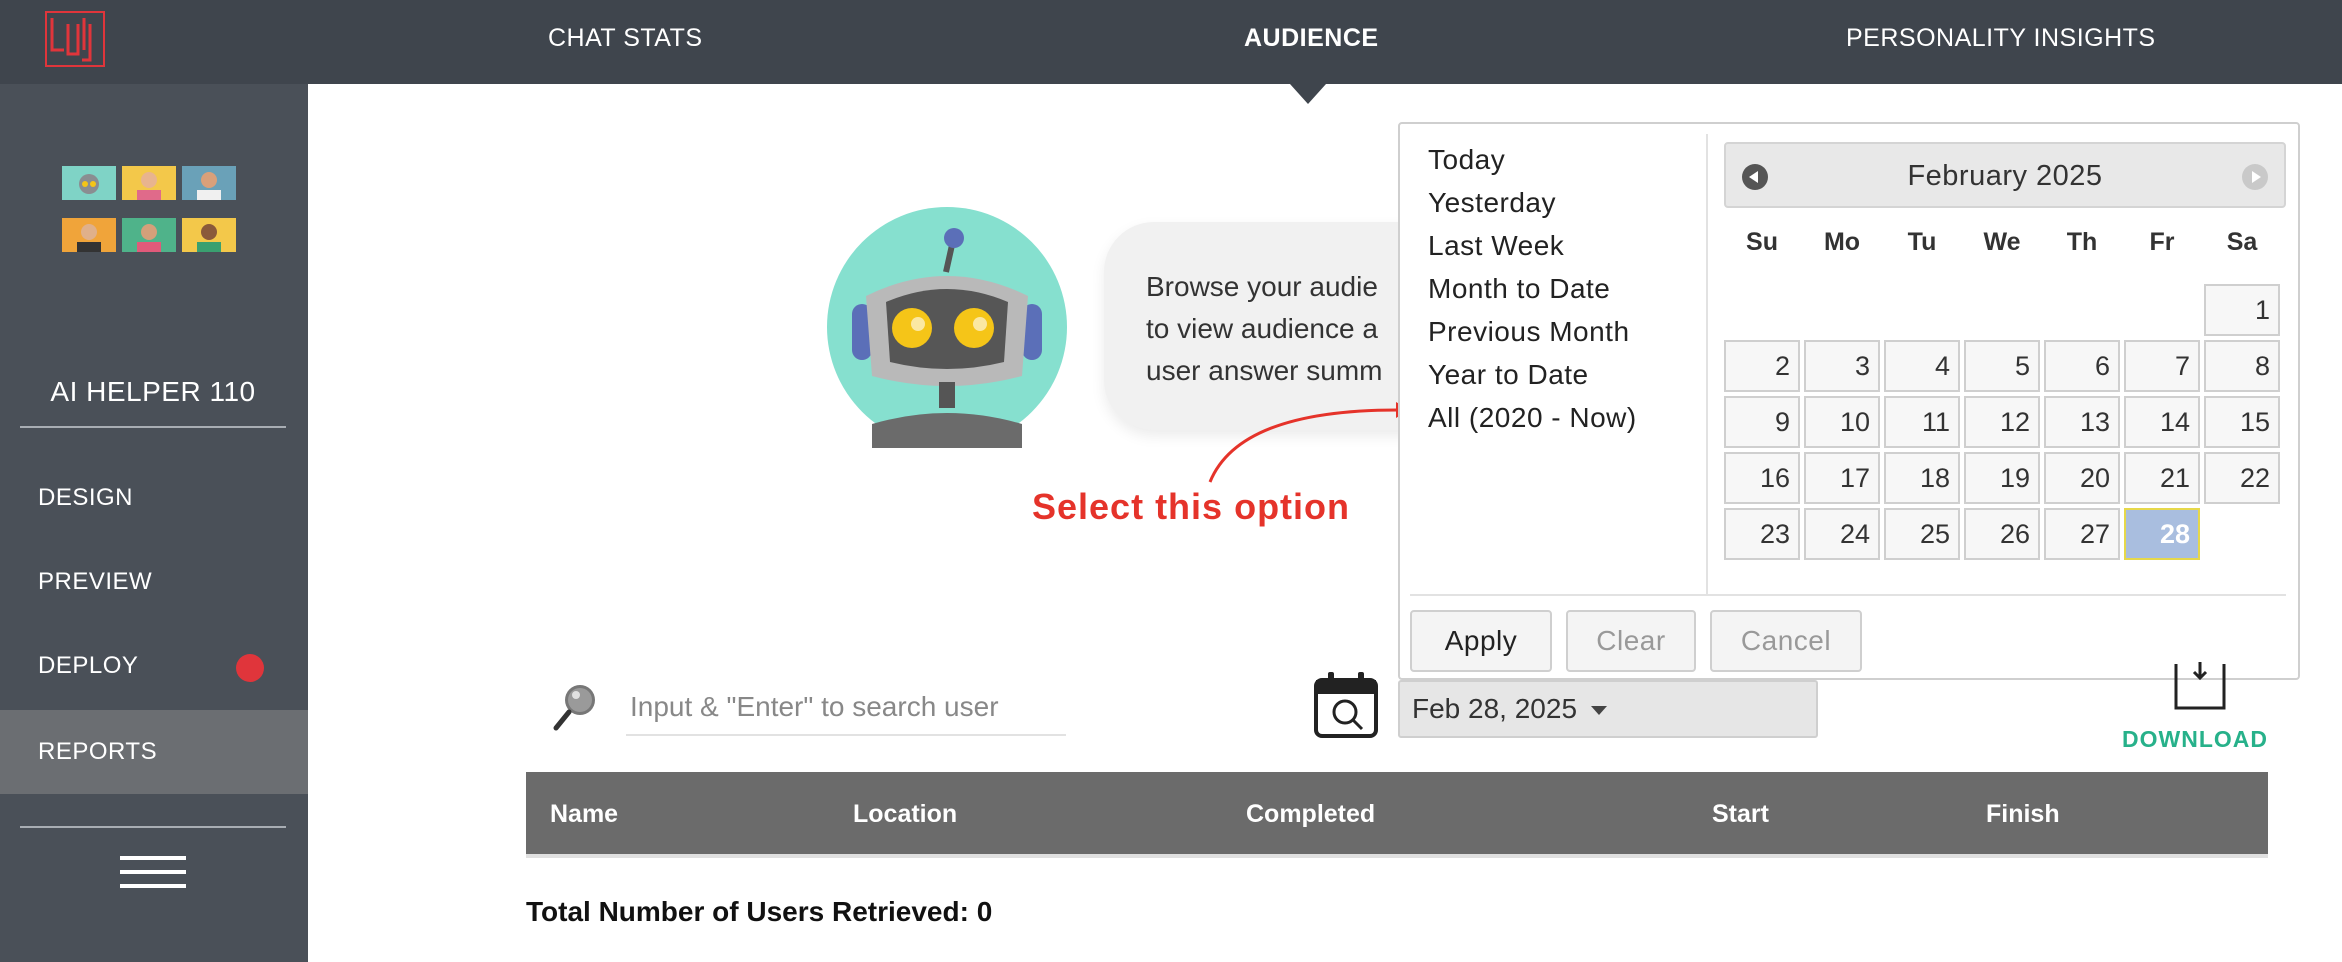  What do you see at coordinates (2242, 422) in the screenshot?
I see `calendar-day: 15` at bounding box center [2242, 422].